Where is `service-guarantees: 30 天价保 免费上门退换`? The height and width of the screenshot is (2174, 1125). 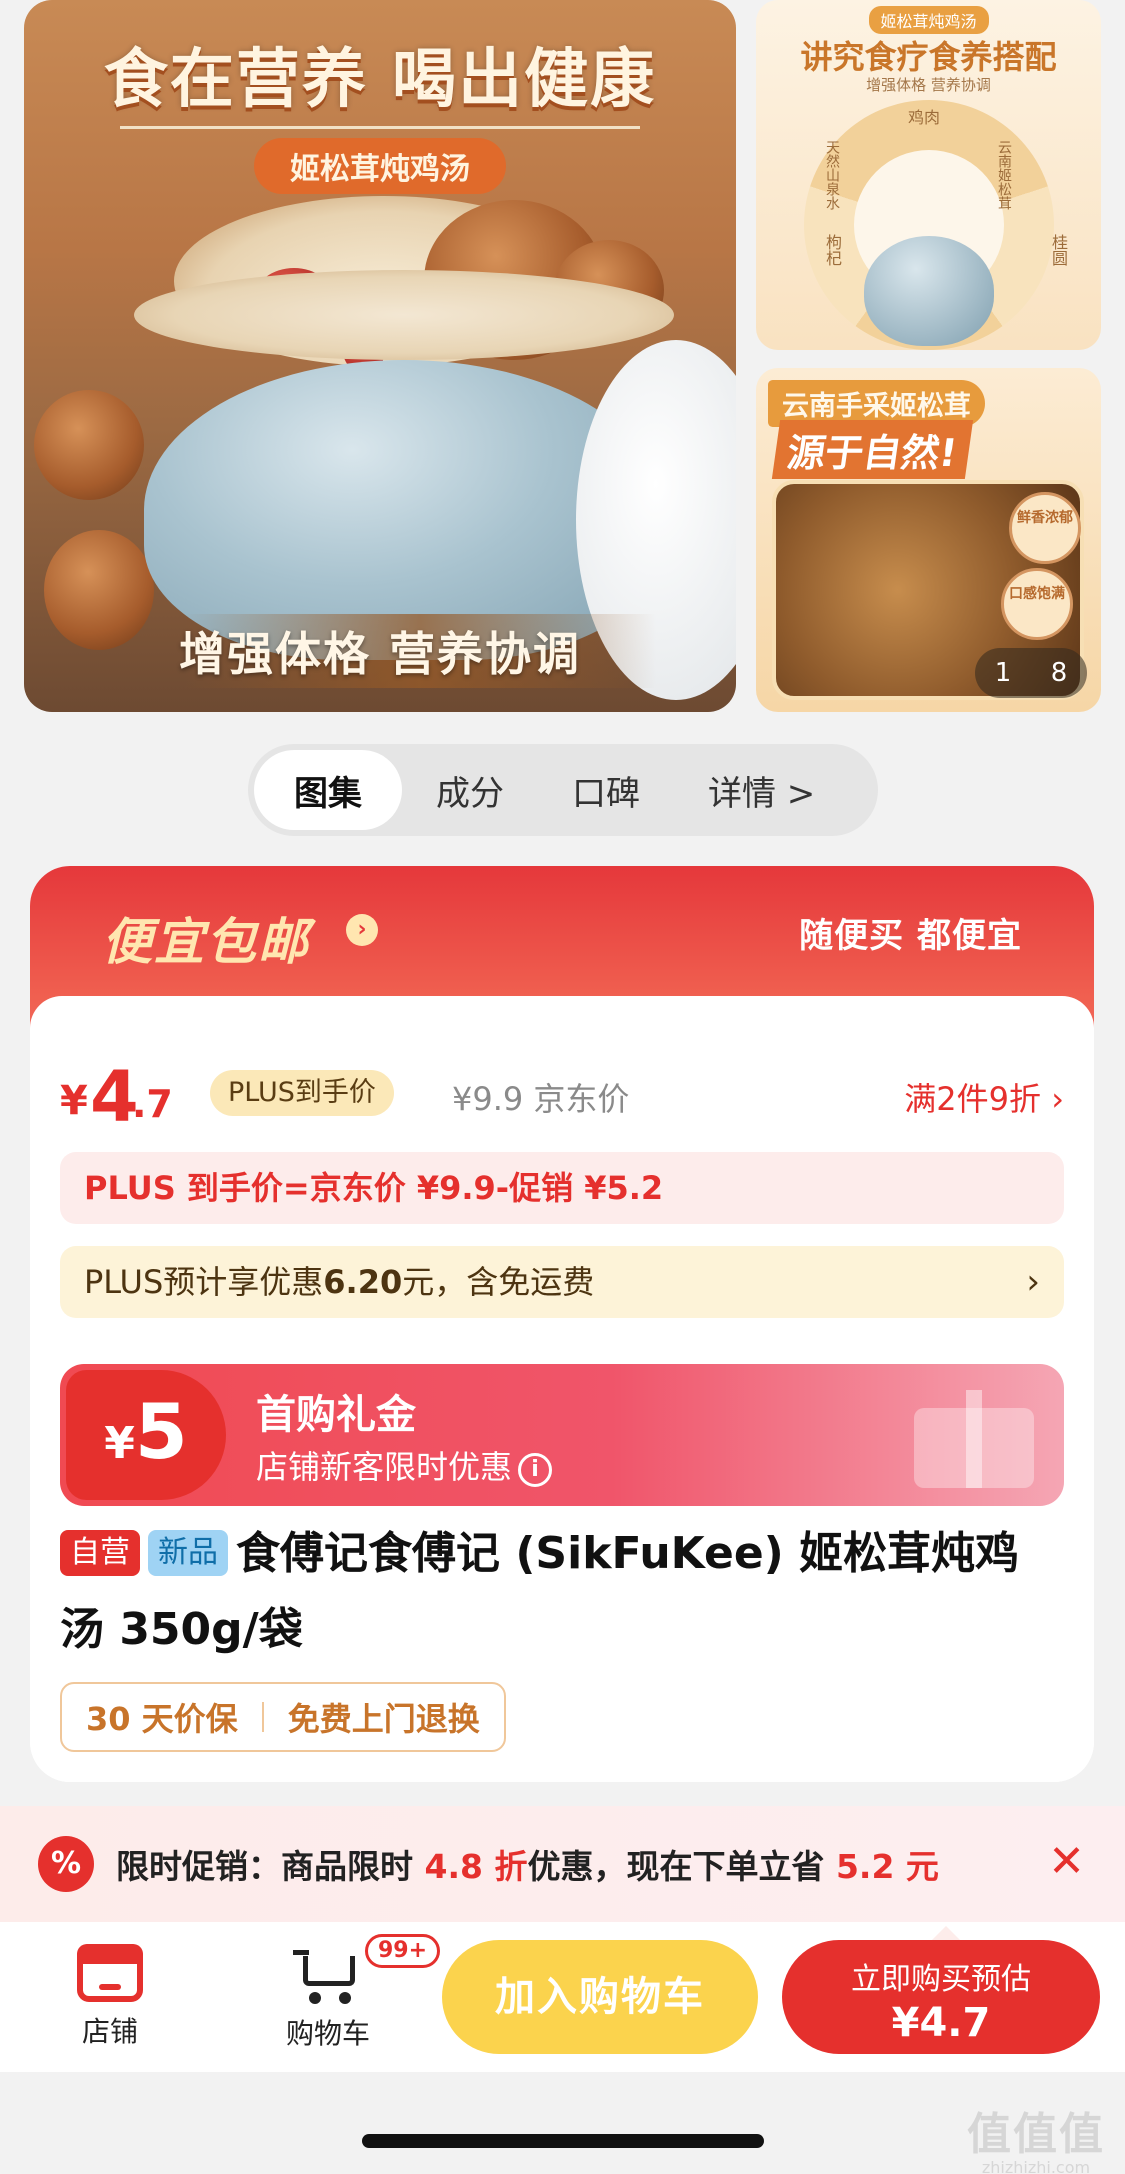
service-guarantees: 30 天价保 免费上门退换 is located at coordinates (283, 1717).